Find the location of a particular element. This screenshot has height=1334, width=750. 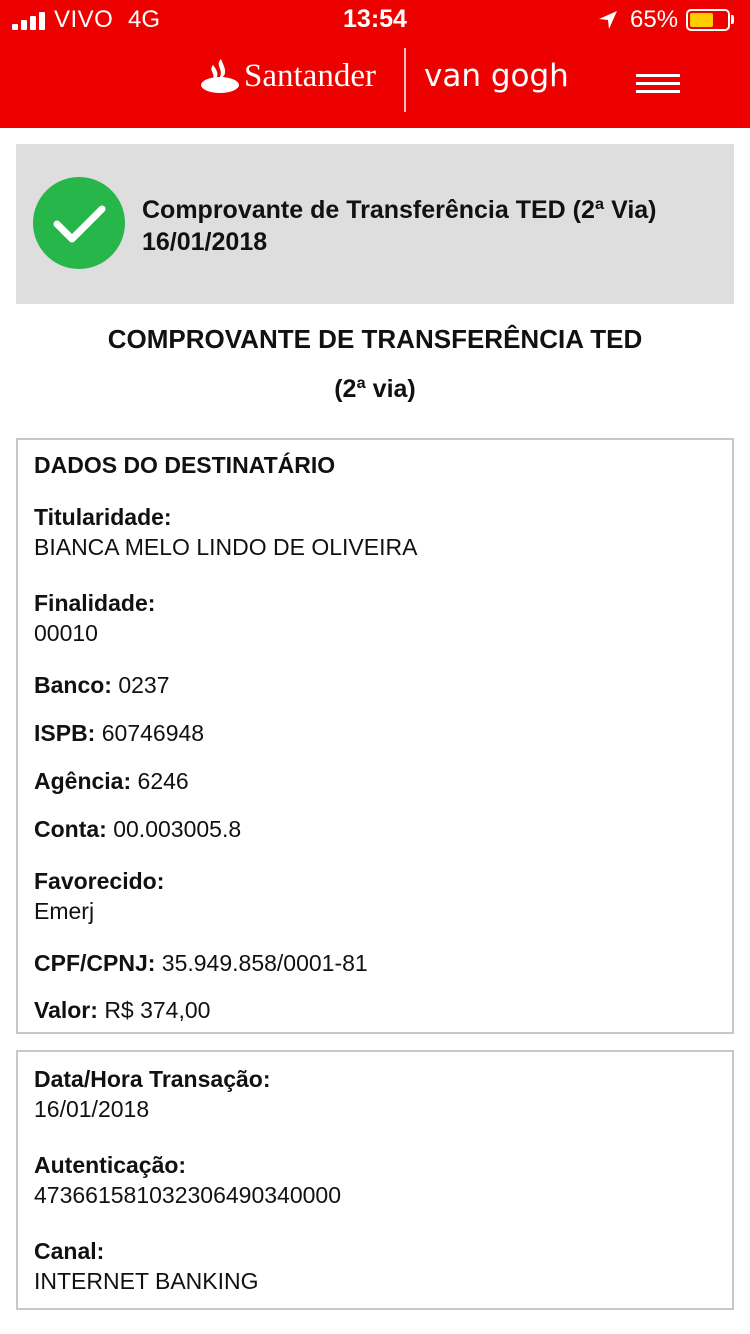

banco-row: Banco: 0237 is located at coordinates (374, 685).